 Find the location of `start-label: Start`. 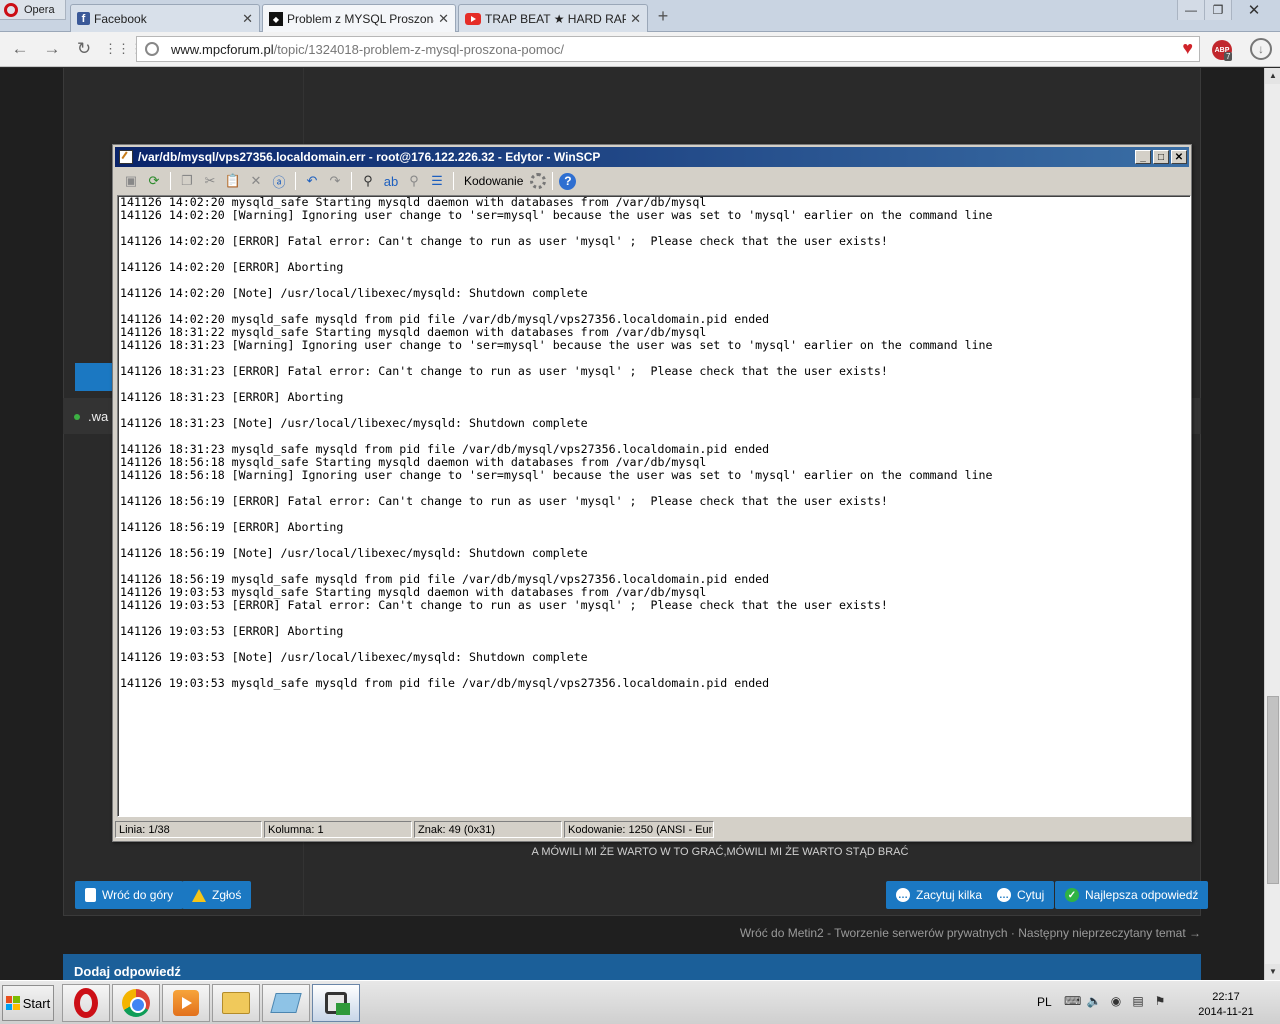

start-label: Start is located at coordinates (36, 1003).